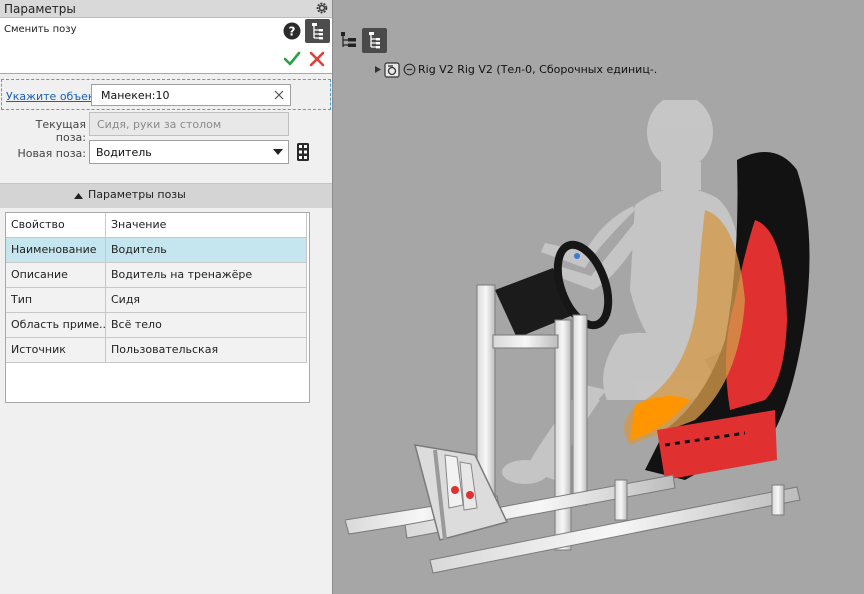 The height and width of the screenshot is (594, 864). What do you see at coordinates (292, 59) in the screenshot?
I see `ok-icon` at bounding box center [292, 59].